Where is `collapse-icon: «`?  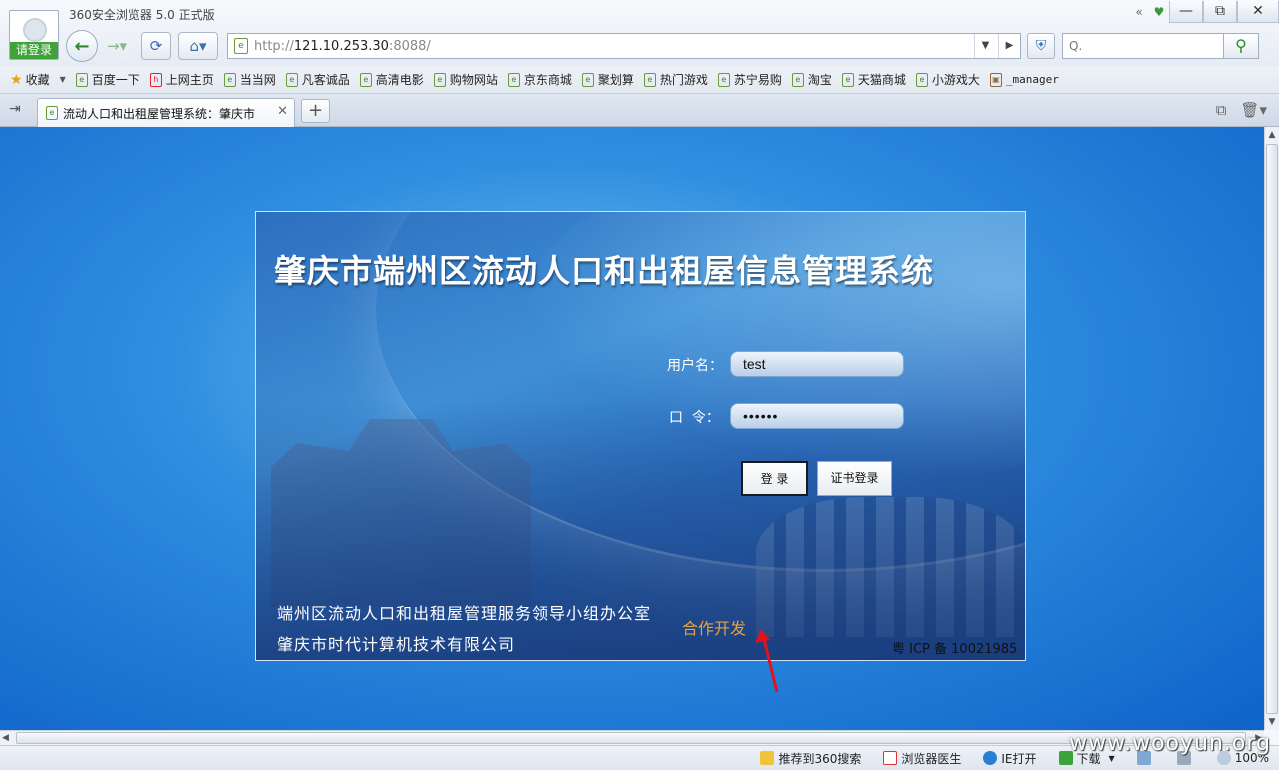
collapse-icon: « is located at coordinates (1139, 12).